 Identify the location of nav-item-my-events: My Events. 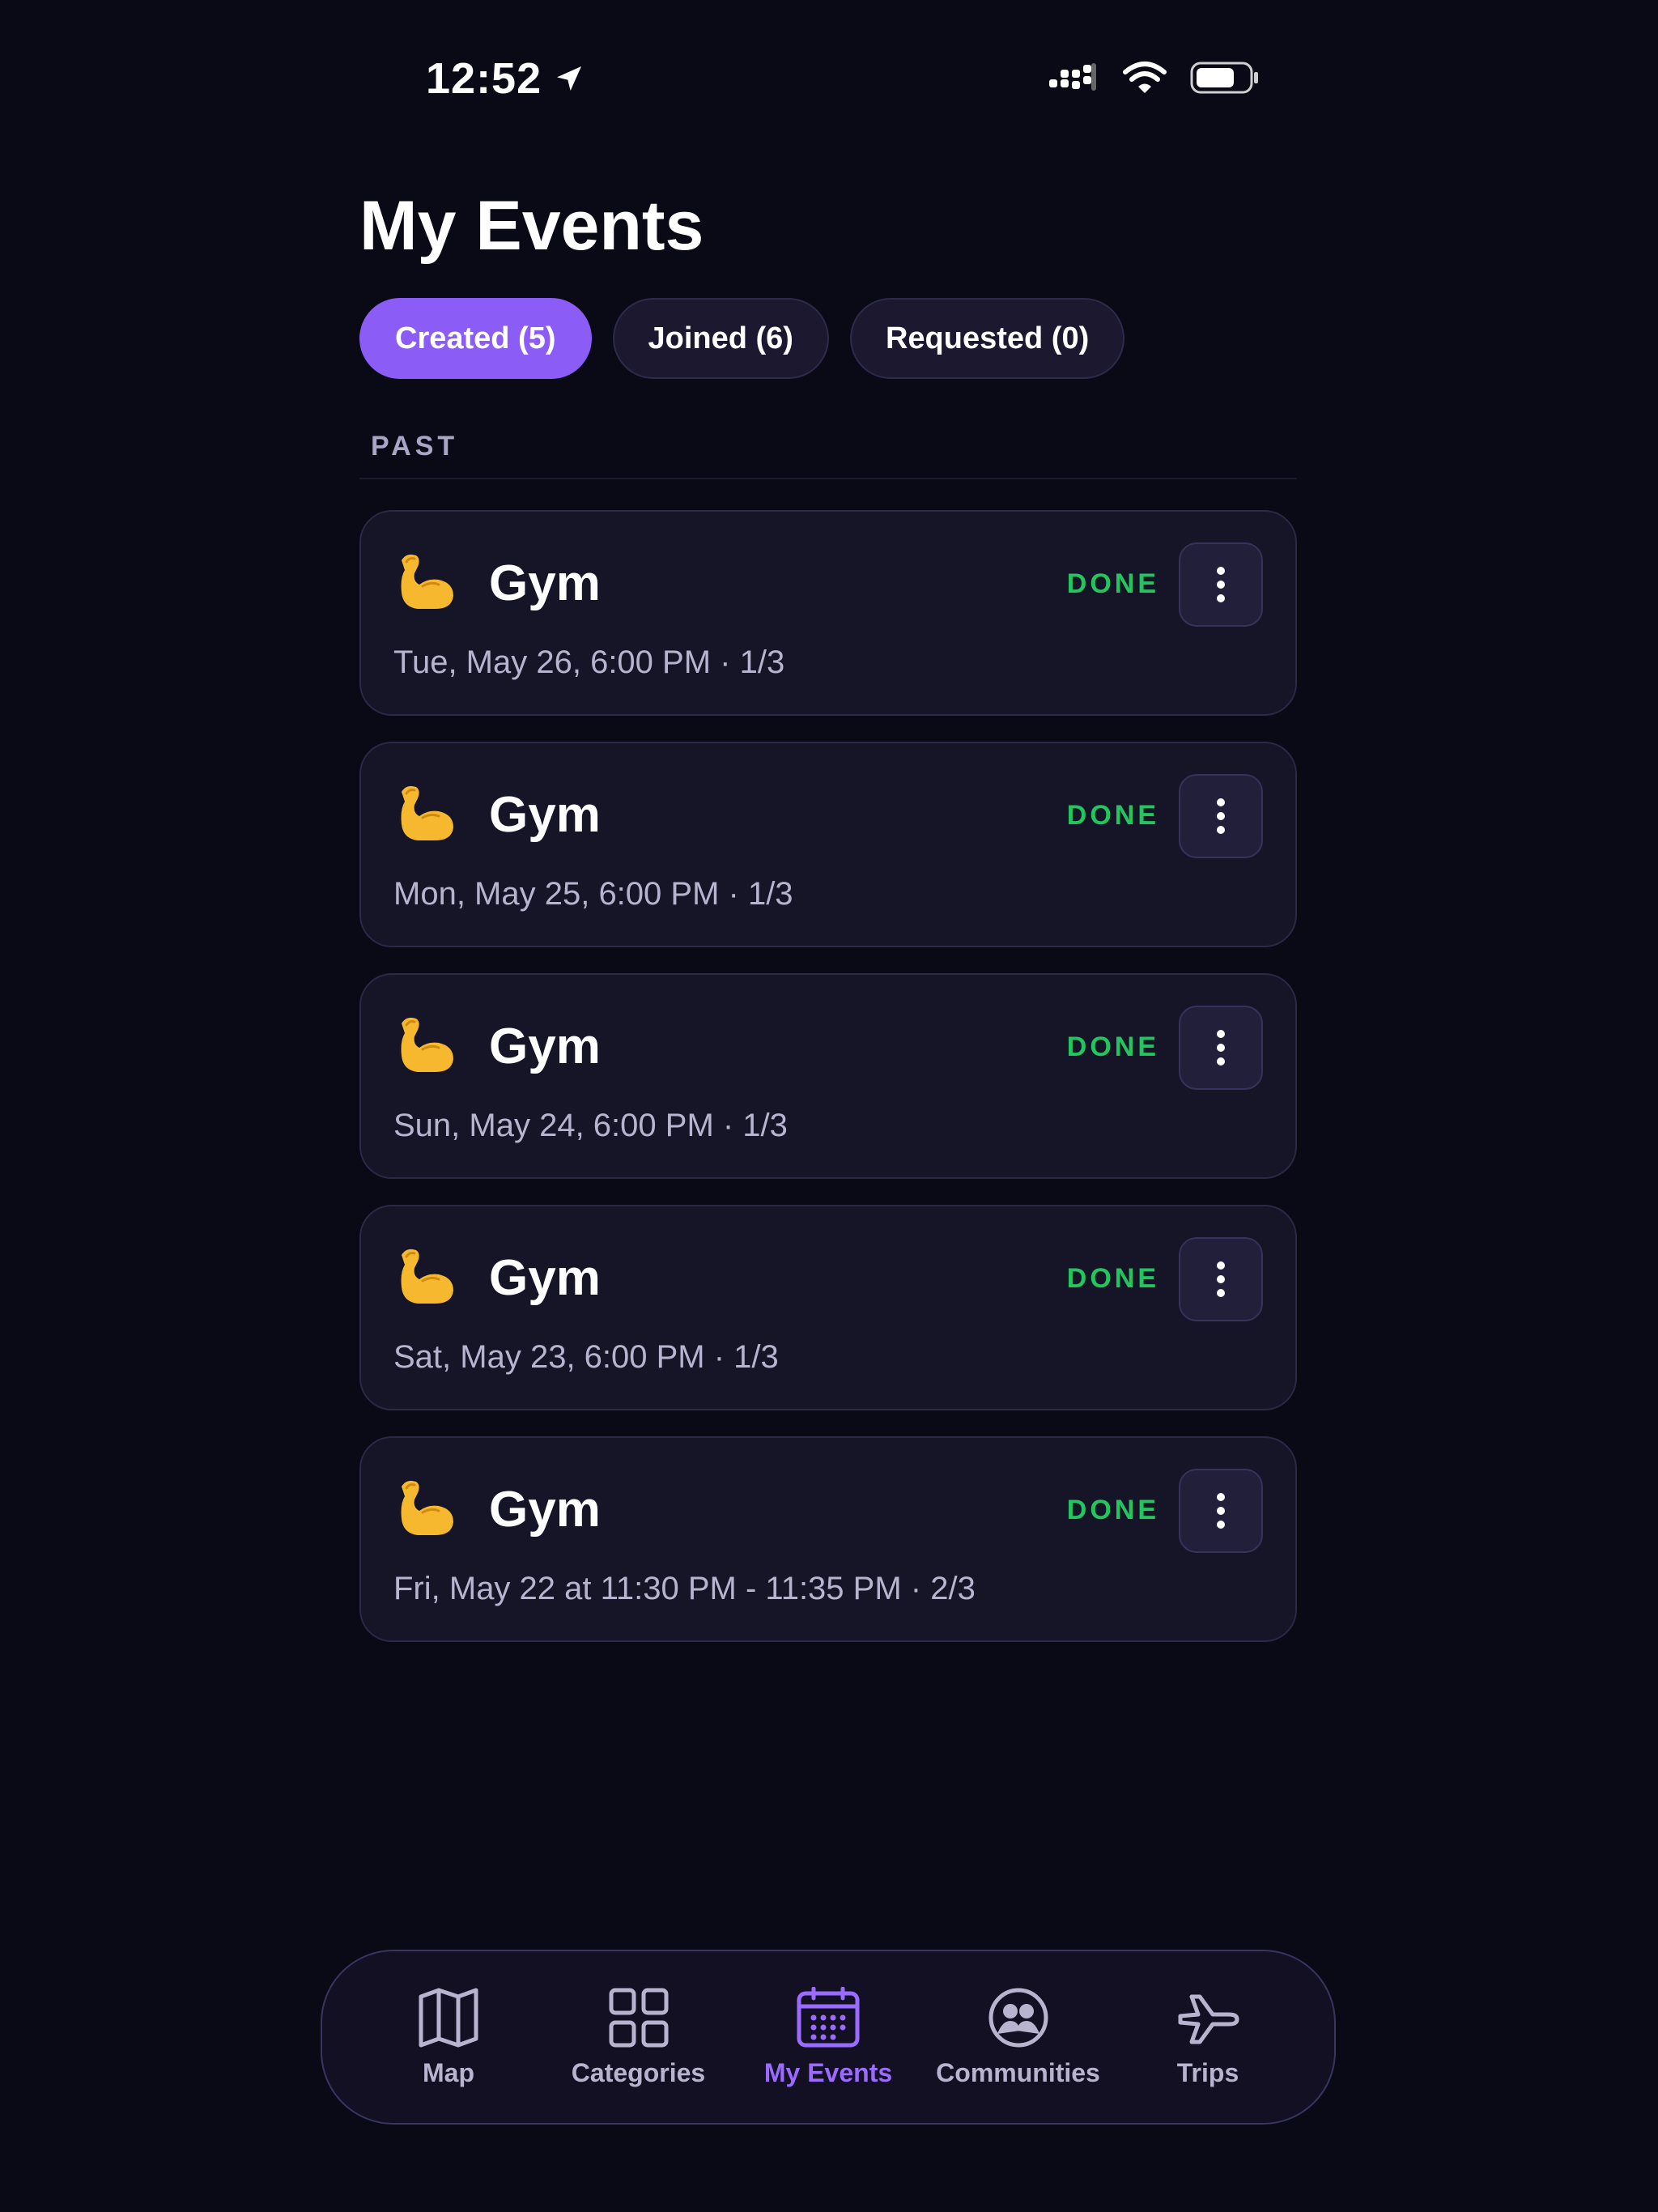
(828, 2037).